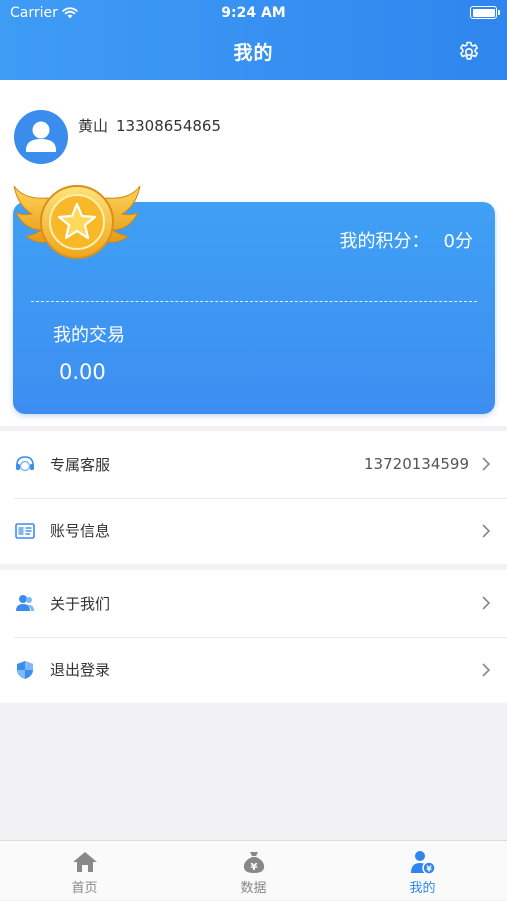 This screenshot has width=507, height=901. What do you see at coordinates (89, 335) in the screenshot?
I see `trade-label: 我的交易` at bounding box center [89, 335].